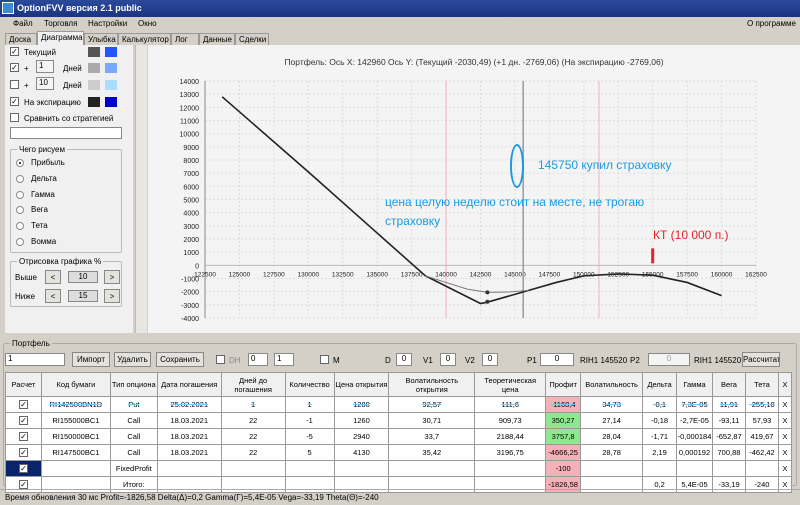 The image size is (800, 505). Describe the element at coordinates (309, 384) in the screenshot. I see `column-header: Количество` at that location.